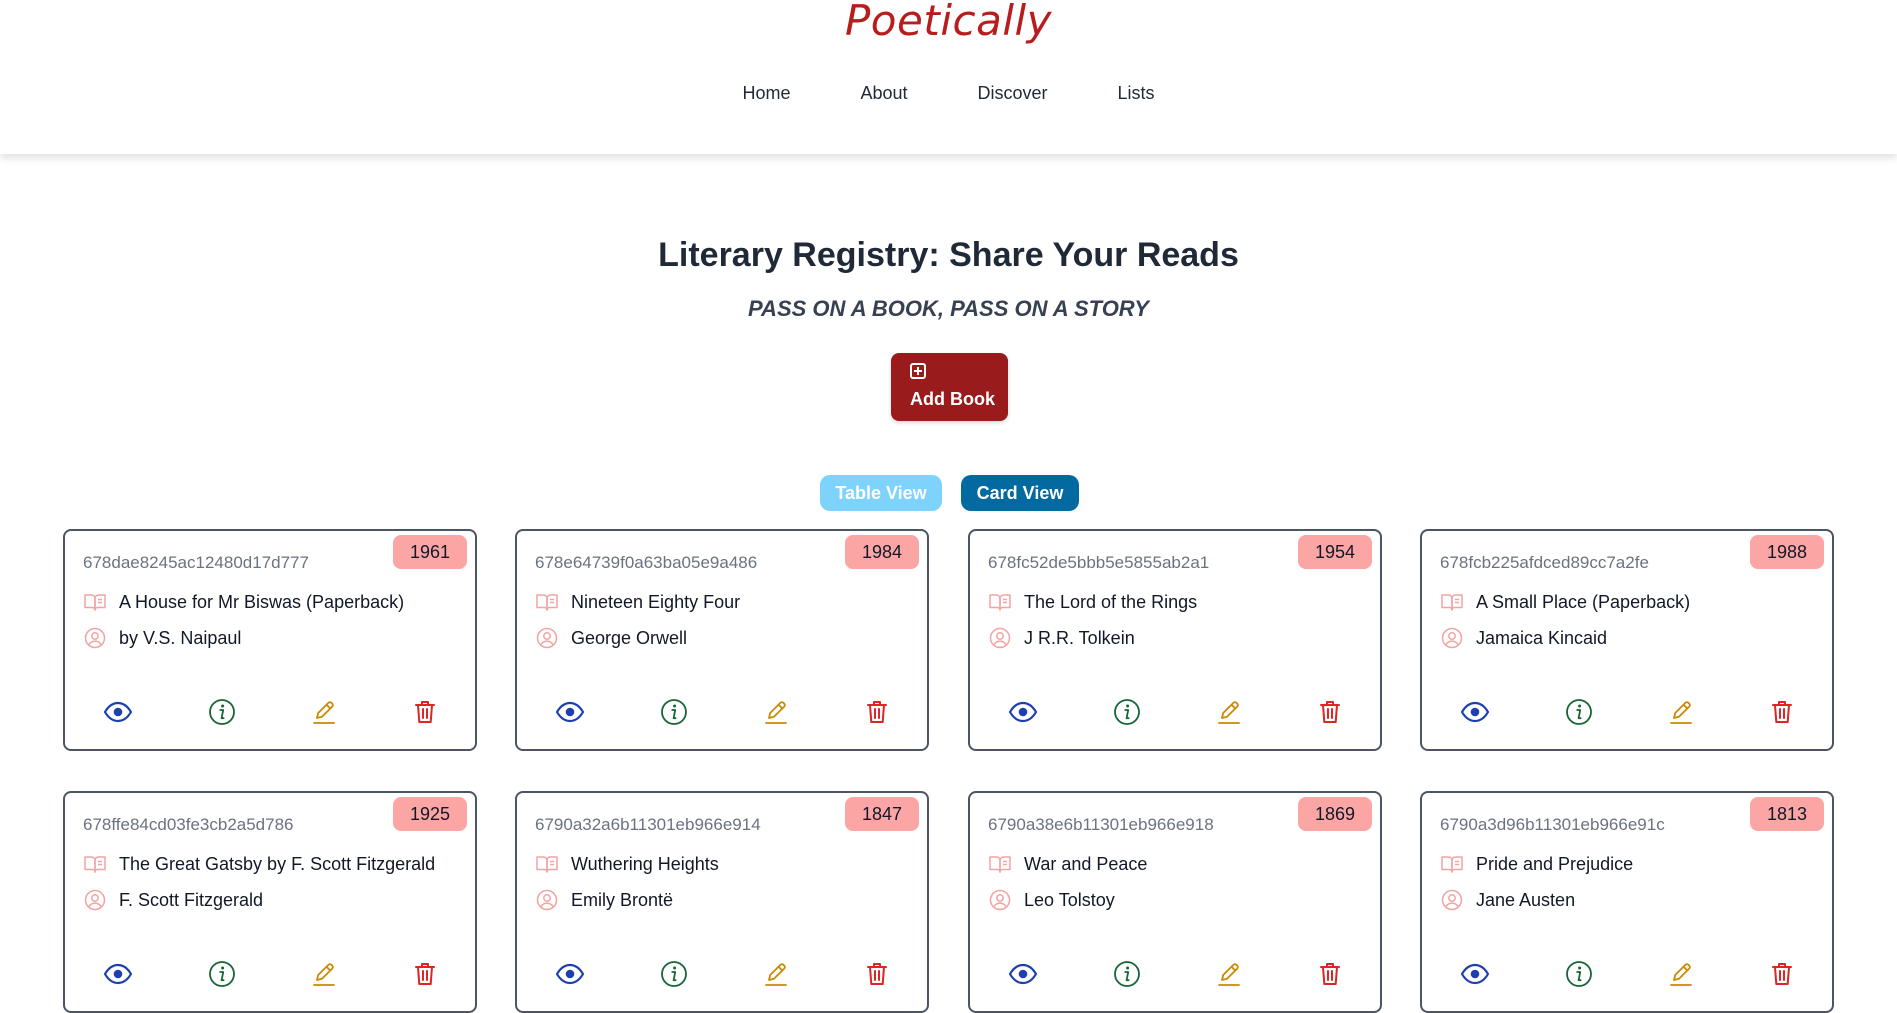 This screenshot has width=1897, height=1013. I want to click on book-title: The Lord of the Rings, so click(1111, 601).